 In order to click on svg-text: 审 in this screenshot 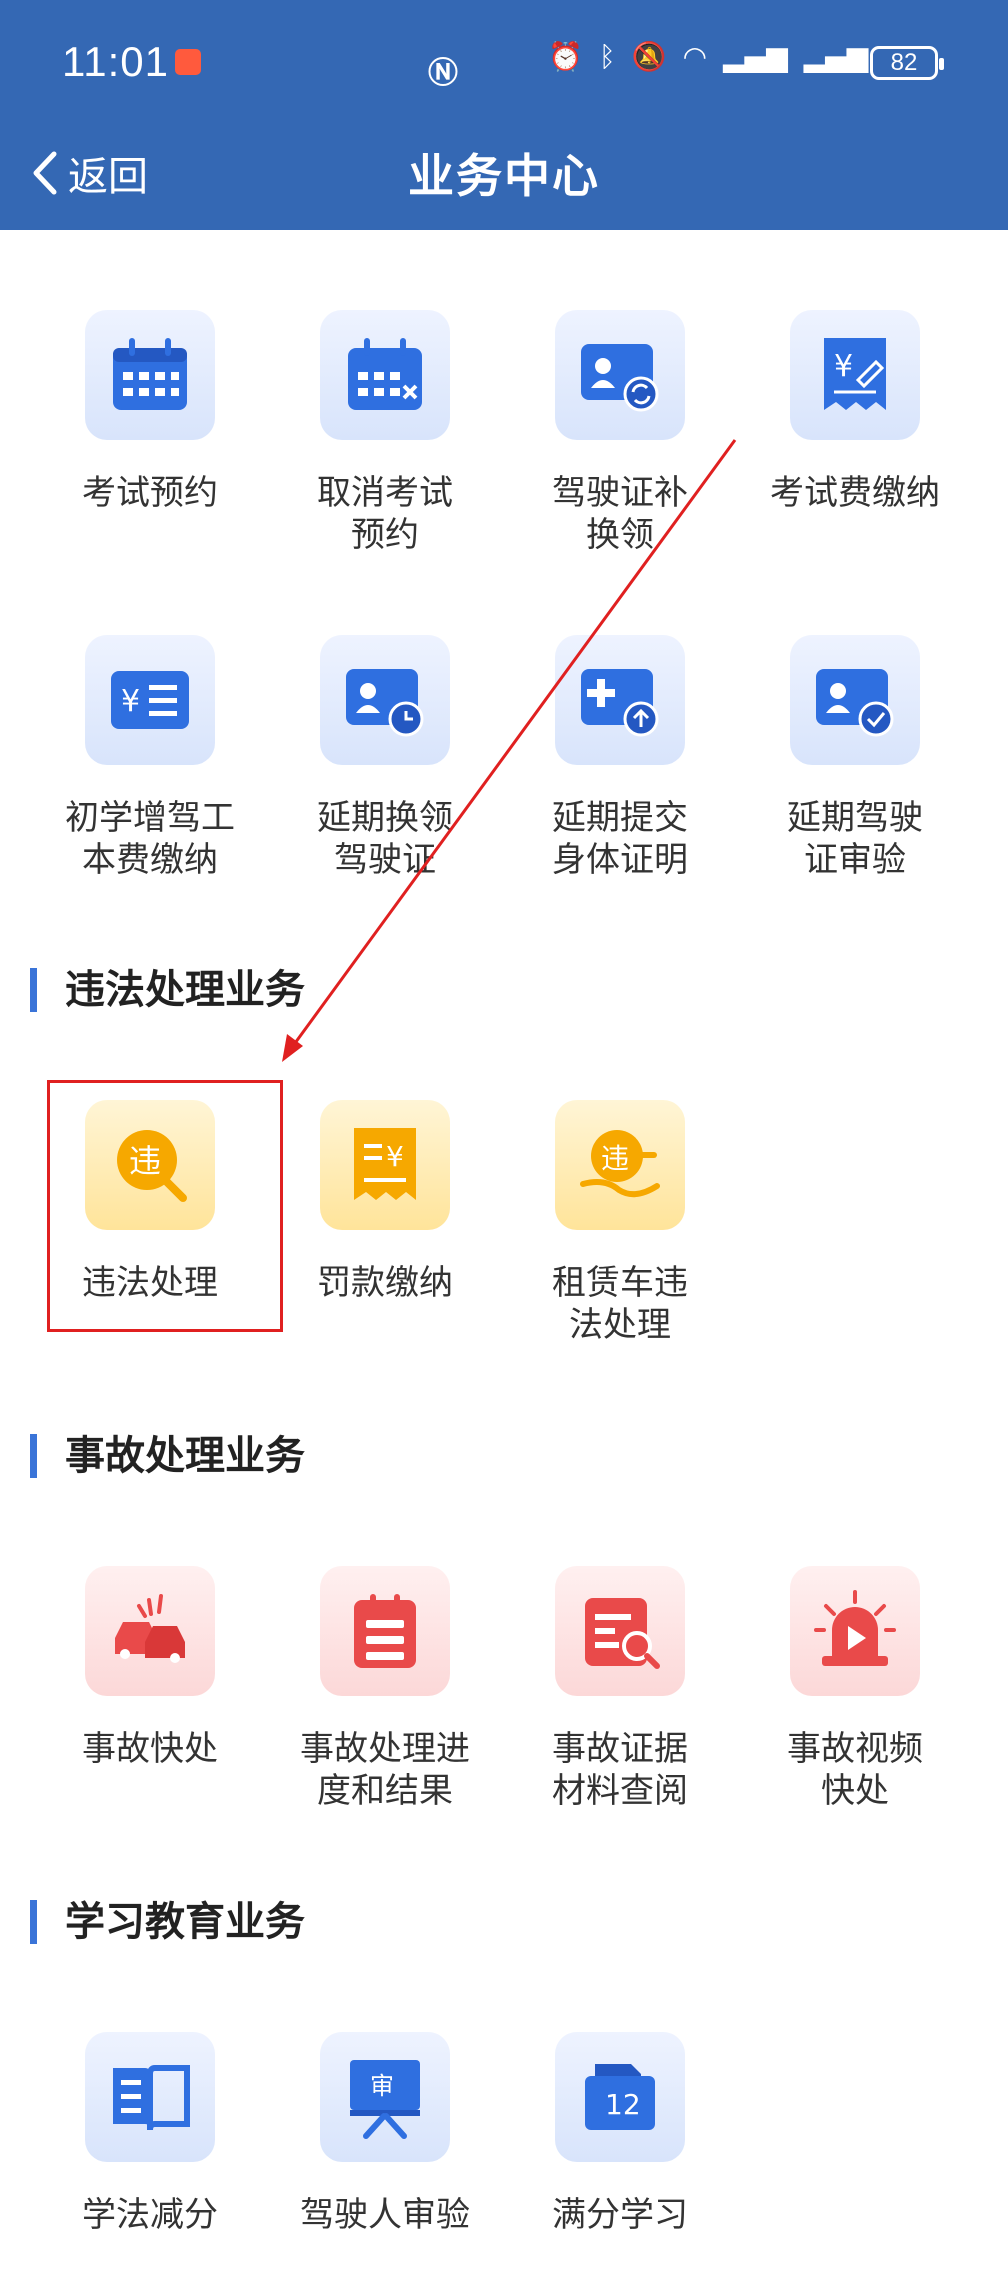, I will do `click(382, 2086)`.